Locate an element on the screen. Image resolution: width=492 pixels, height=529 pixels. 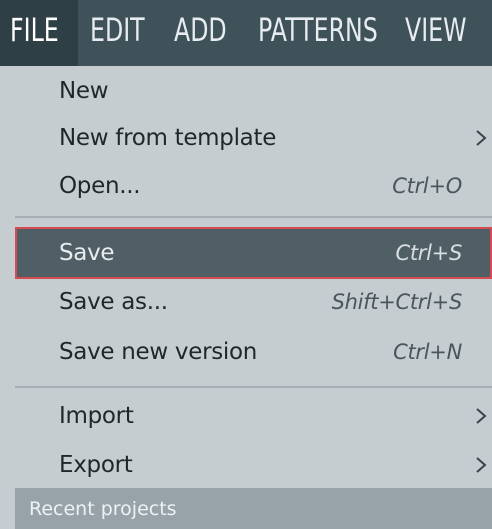
menu-file: FILE is located at coordinates (34, 30).